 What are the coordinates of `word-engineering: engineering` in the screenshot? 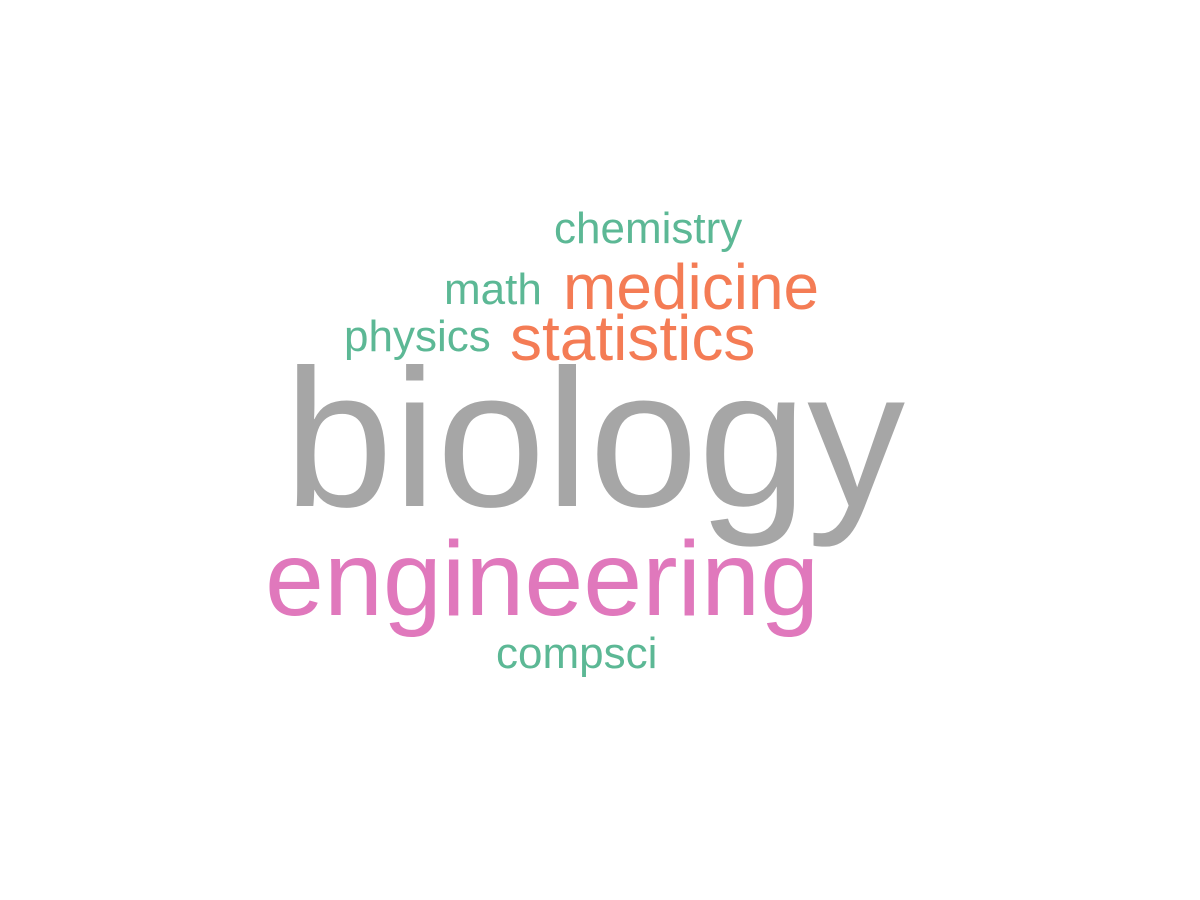 It's located at (542, 579).